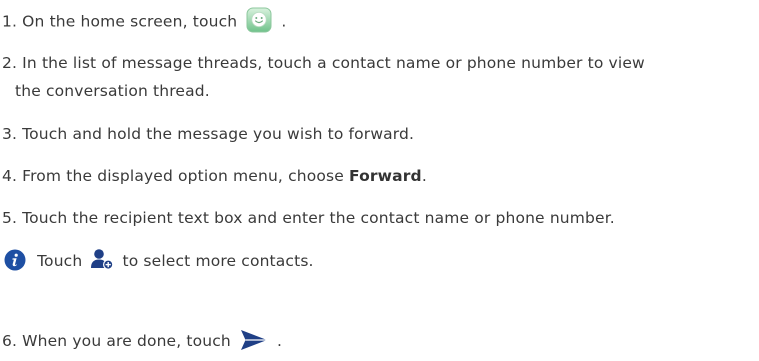  Describe the element at coordinates (10, 134) in the screenshot. I see `step-3-number: 3.` at that location.